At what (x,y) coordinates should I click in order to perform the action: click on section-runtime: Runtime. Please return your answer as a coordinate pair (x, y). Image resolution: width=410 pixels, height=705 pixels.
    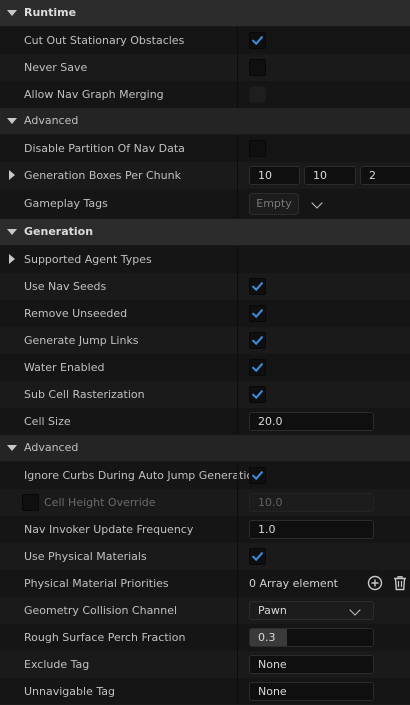
    Looking at the image, I should click on (205, 13).